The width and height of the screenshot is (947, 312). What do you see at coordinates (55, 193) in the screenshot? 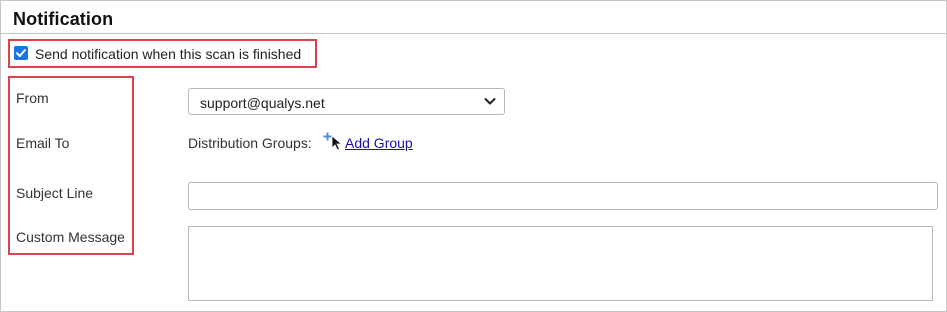
I see `subject-line-label: Subject Line` at bounding box center [55, 193].